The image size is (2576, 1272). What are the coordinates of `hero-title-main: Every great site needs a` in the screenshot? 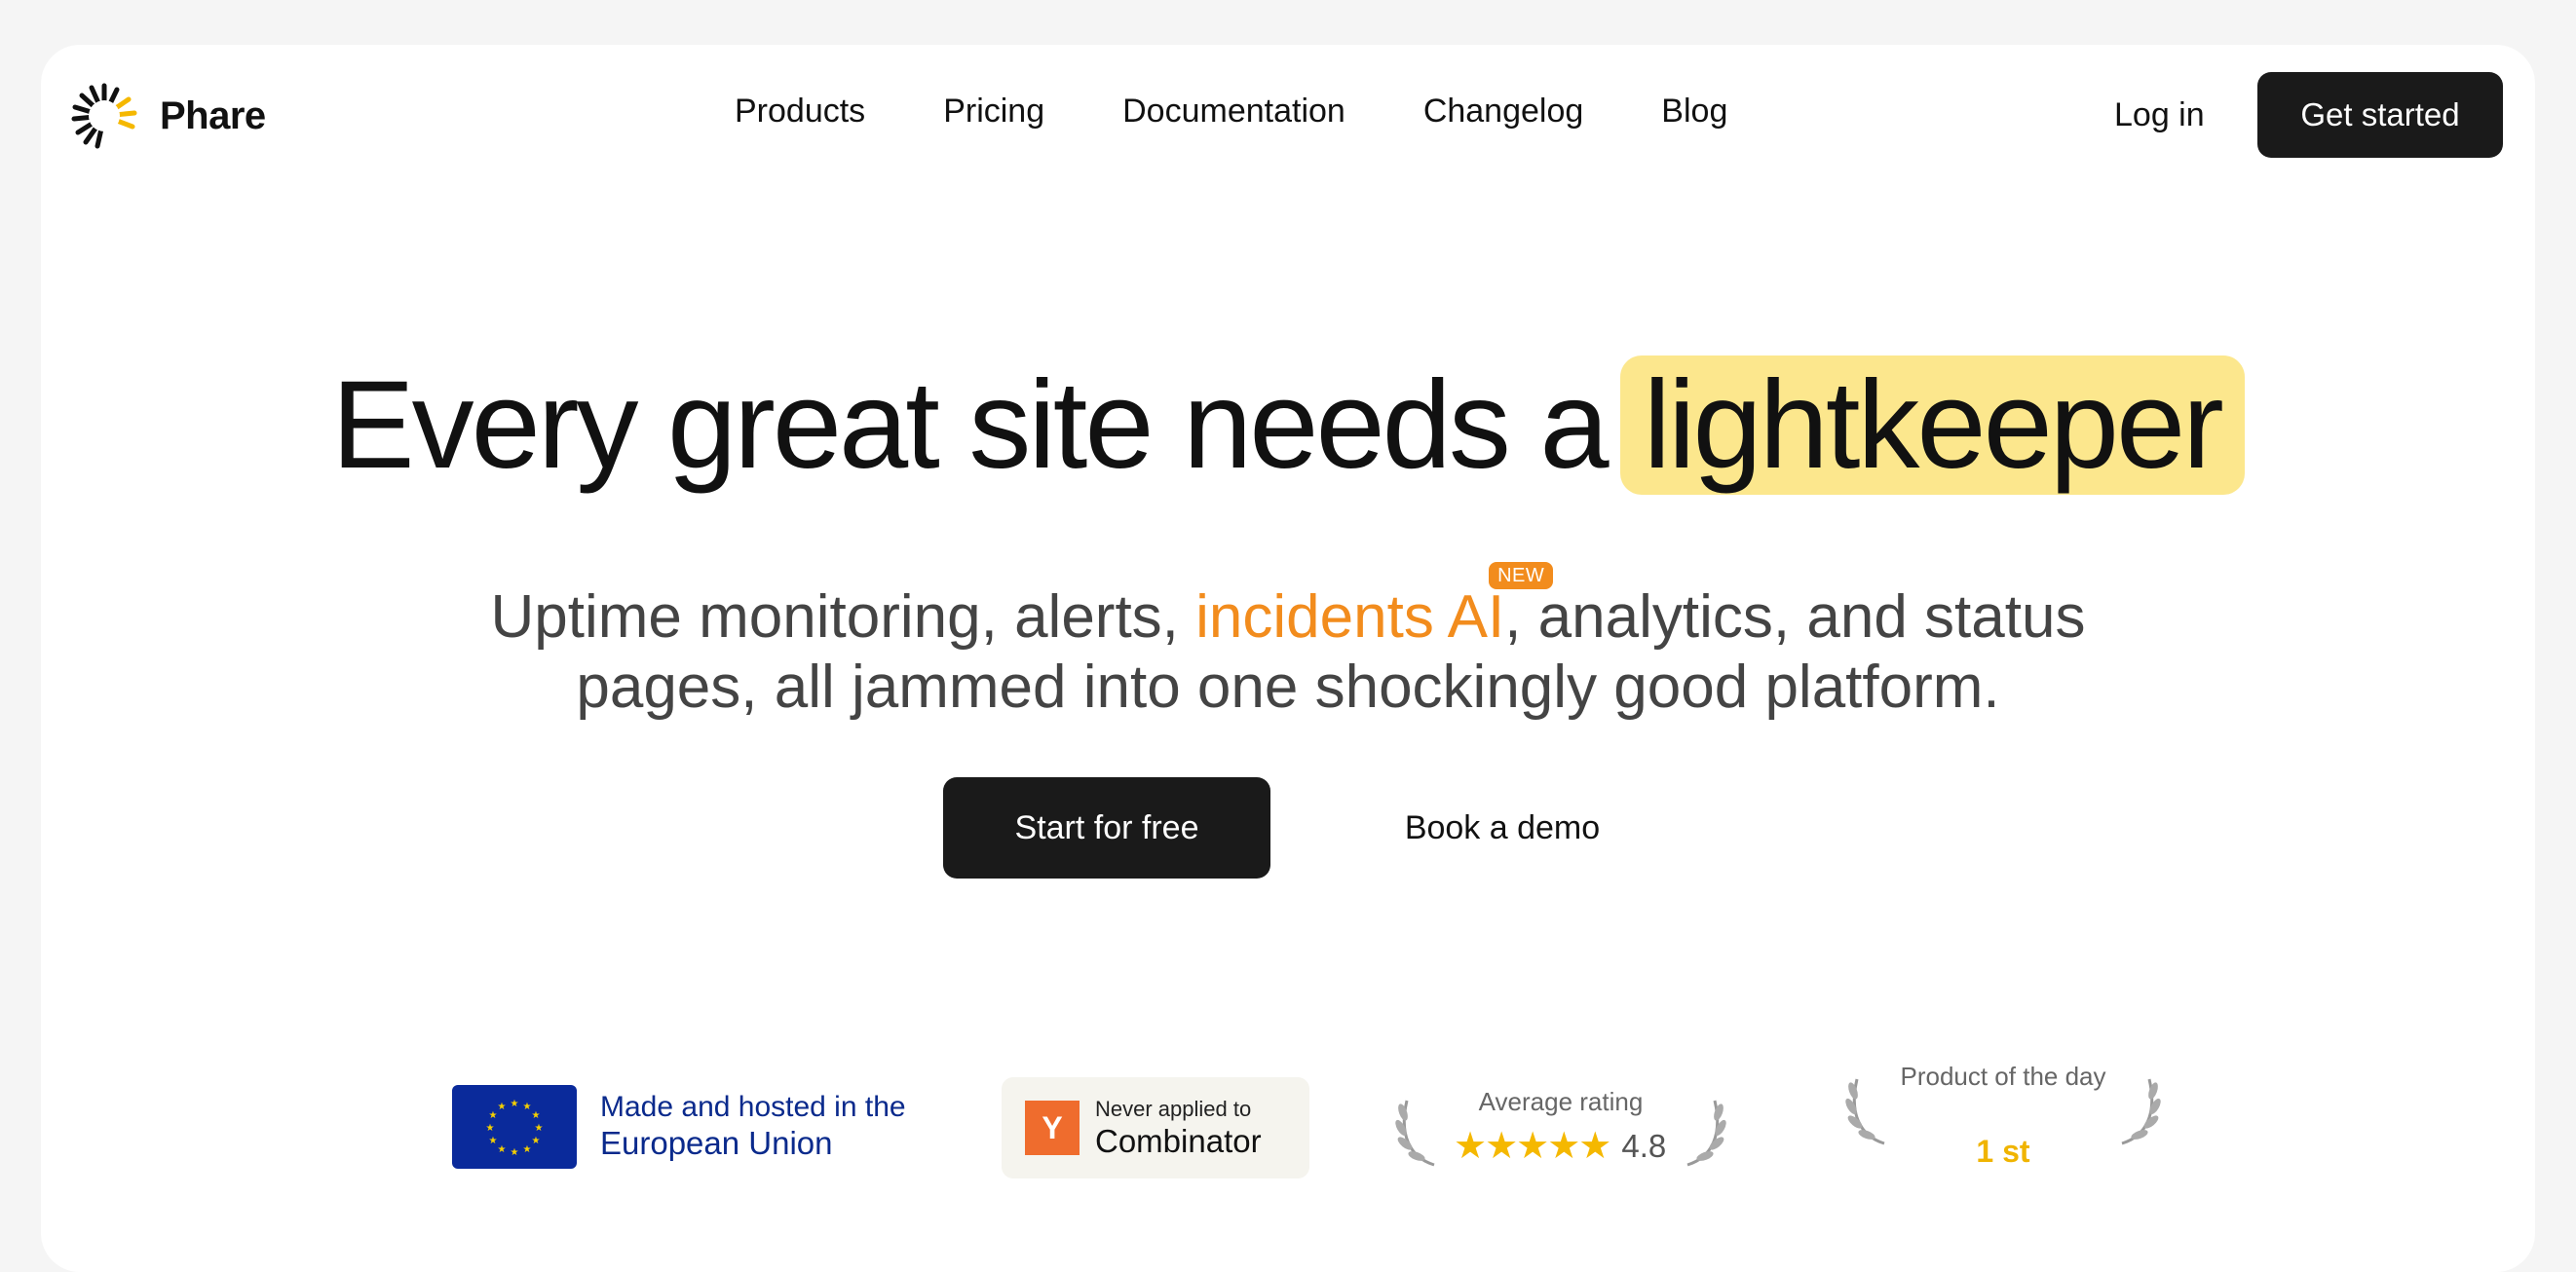 It's located at (970, 425).